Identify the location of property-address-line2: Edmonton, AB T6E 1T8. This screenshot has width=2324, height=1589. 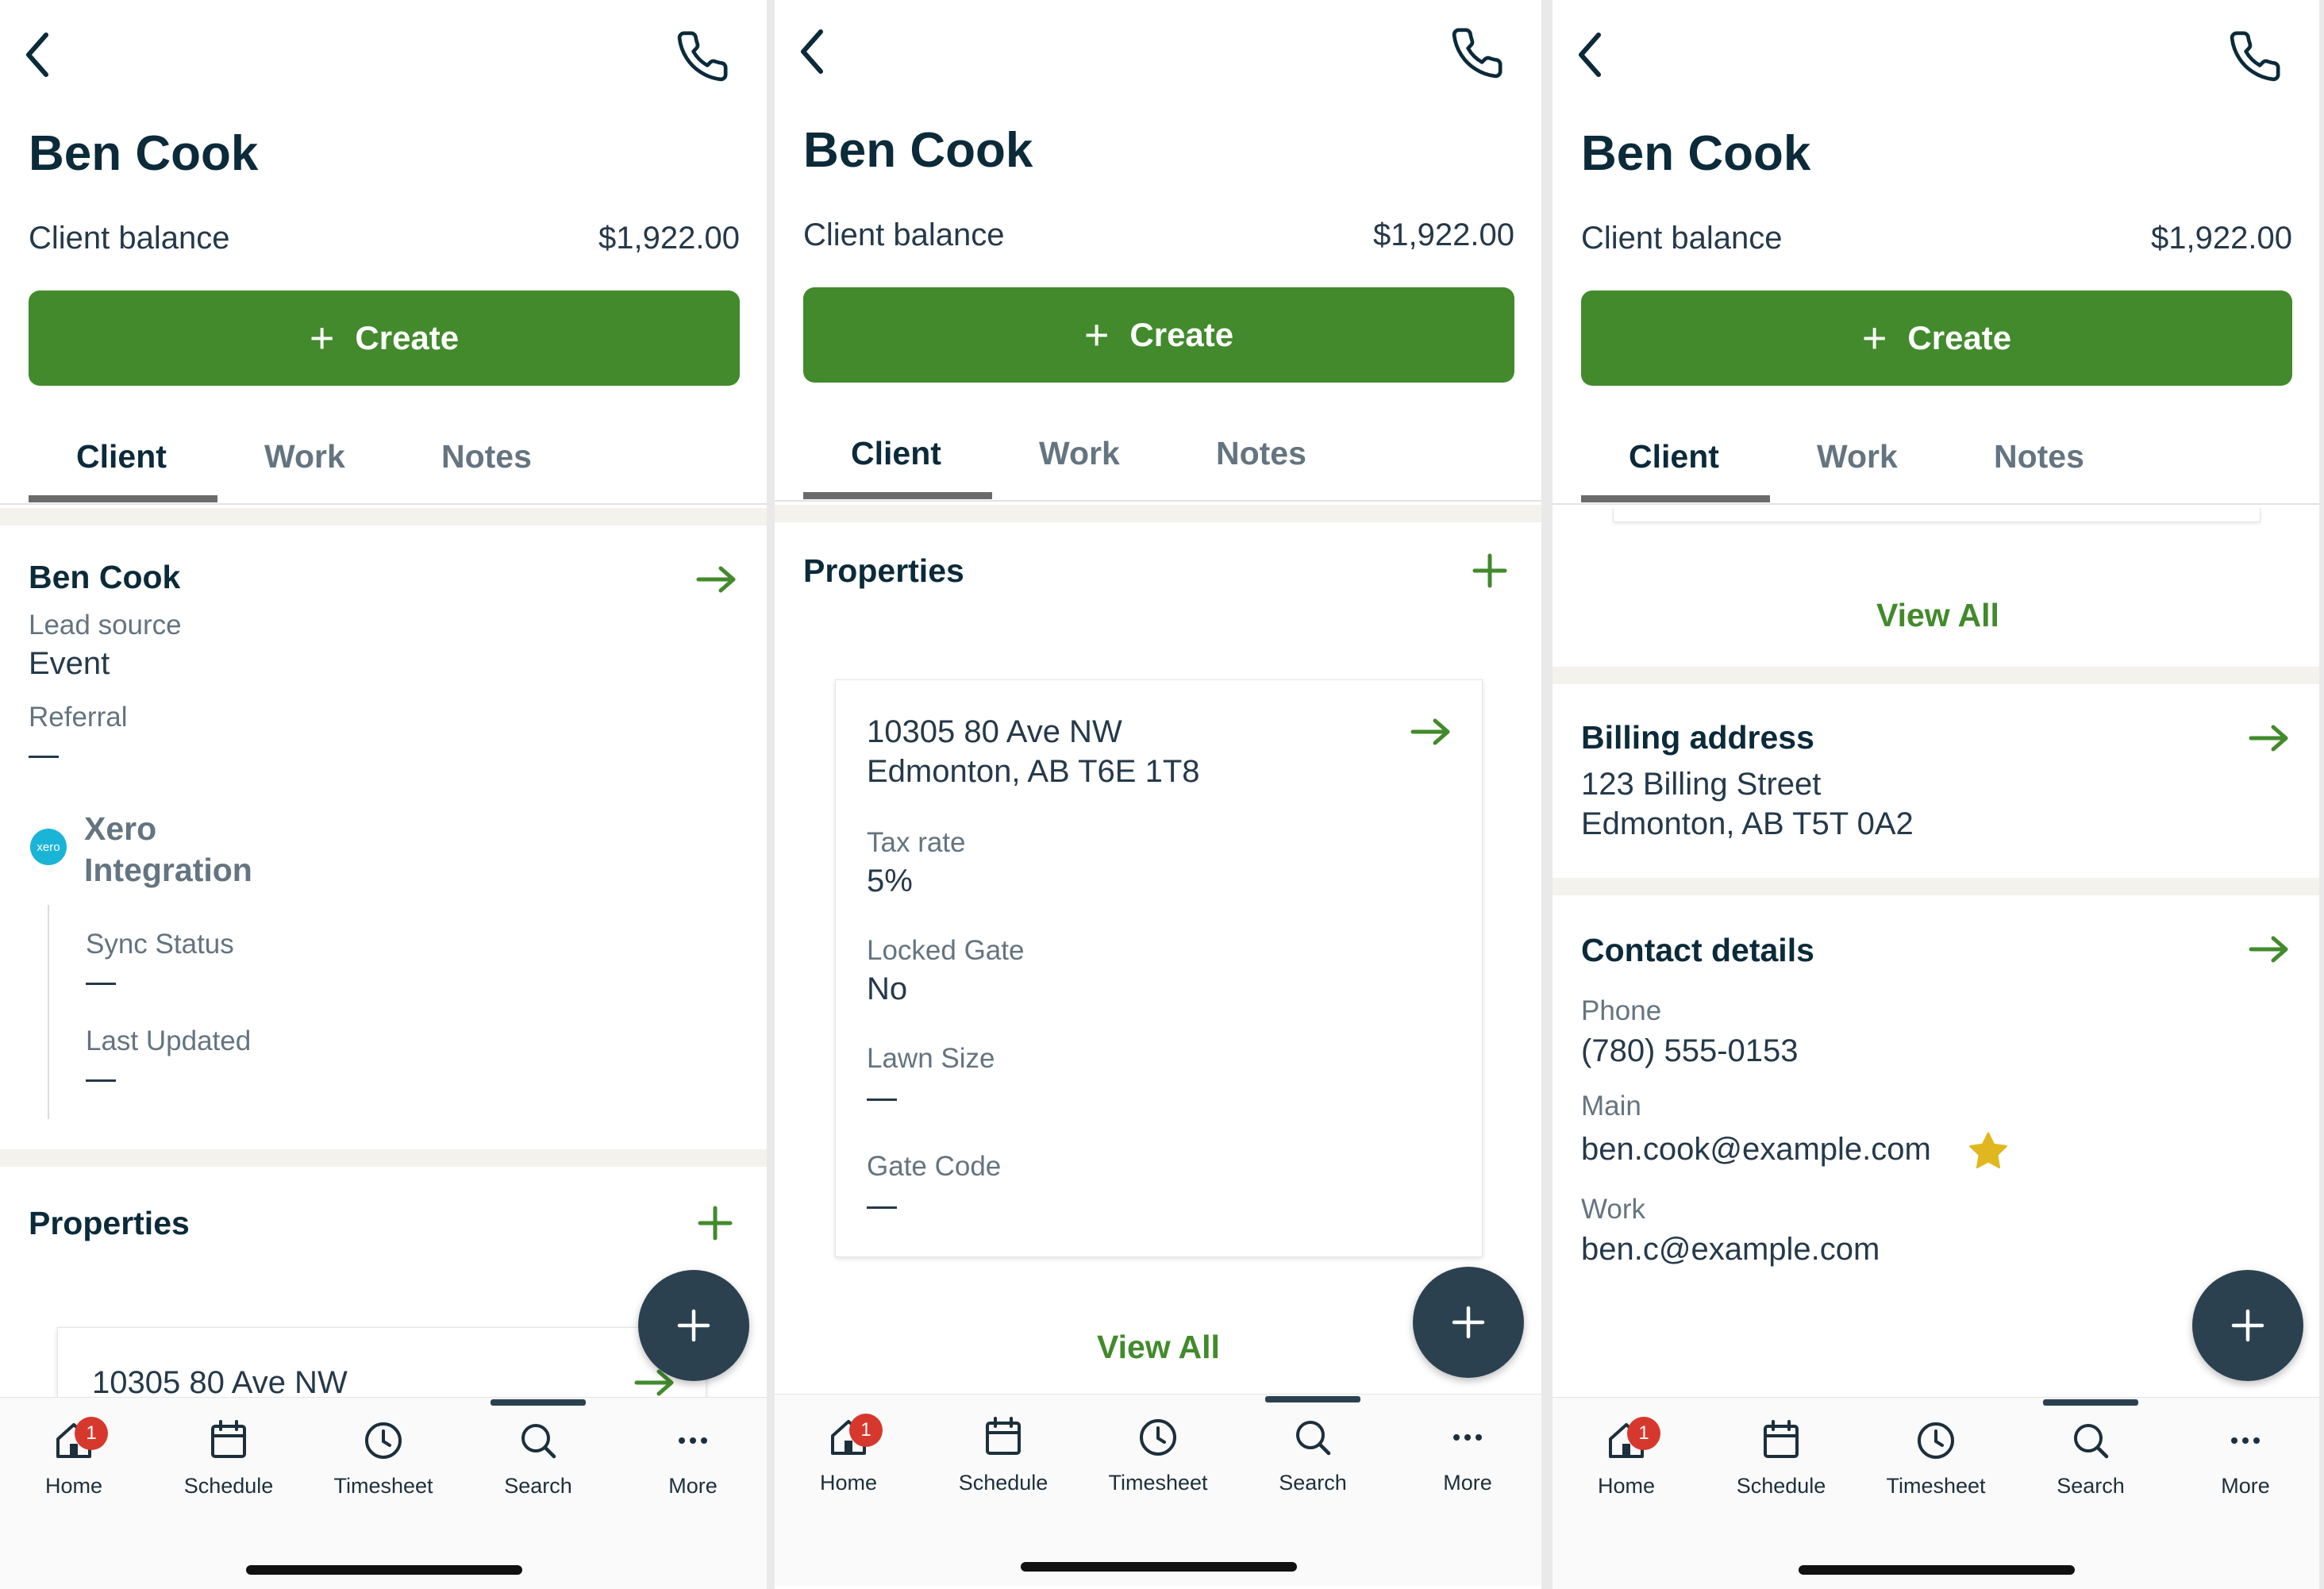
(1033, 772).